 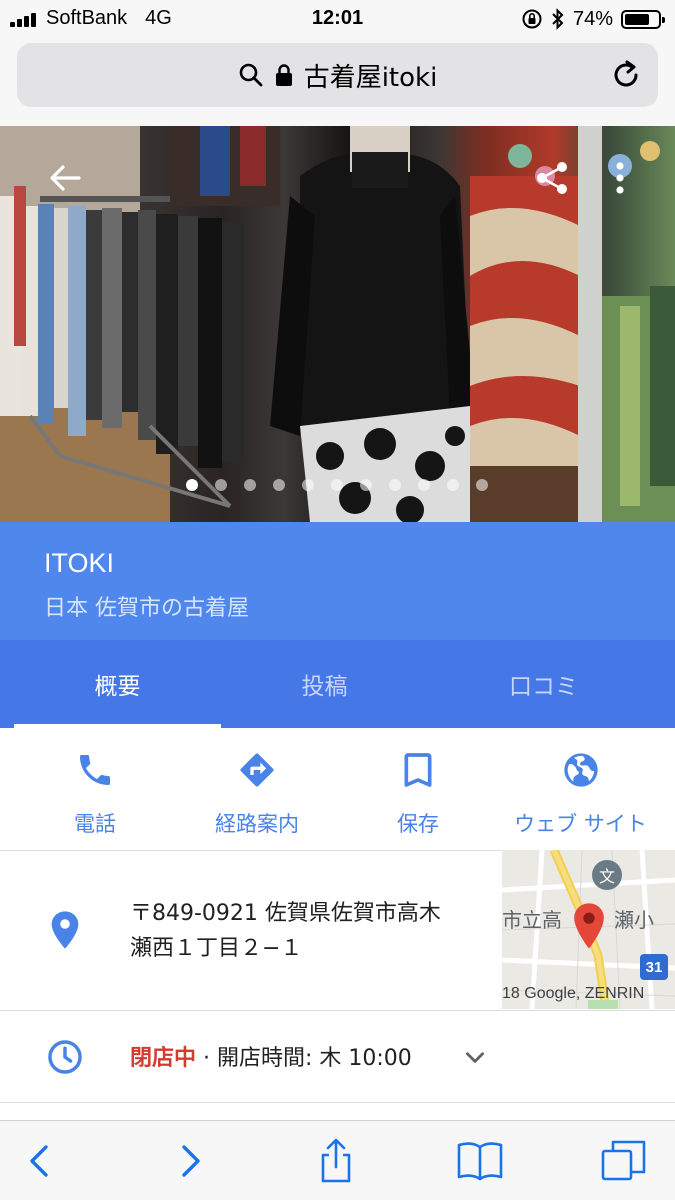 I want to click on map-credit: 18 Google, ZENRIN, so click(x=573, y=993).